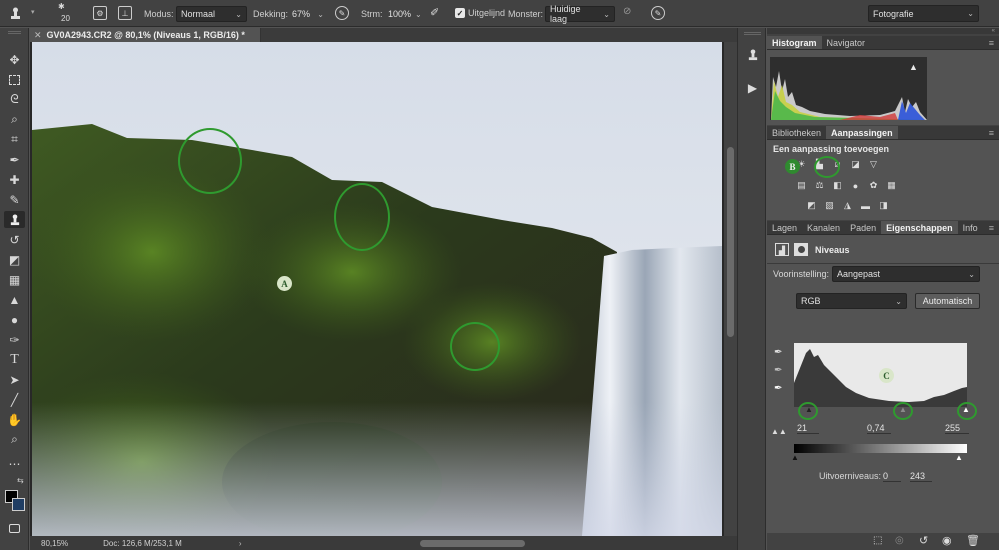 The height and width of the screenshot is (550, 999). Describe the element at coordinates (125, 13) in the screenshot. I see `clone-source-panel-icon: ⊥` at that location.